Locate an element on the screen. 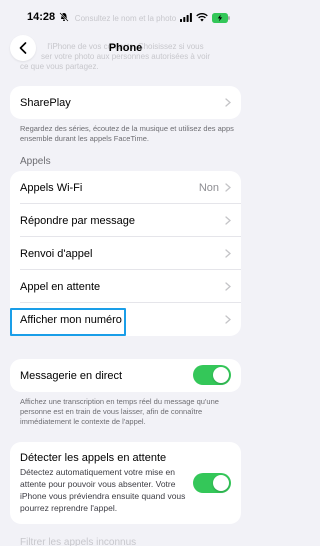 The image size is (320, 546). bell-slash-icon is located at coordinates (64, 17).